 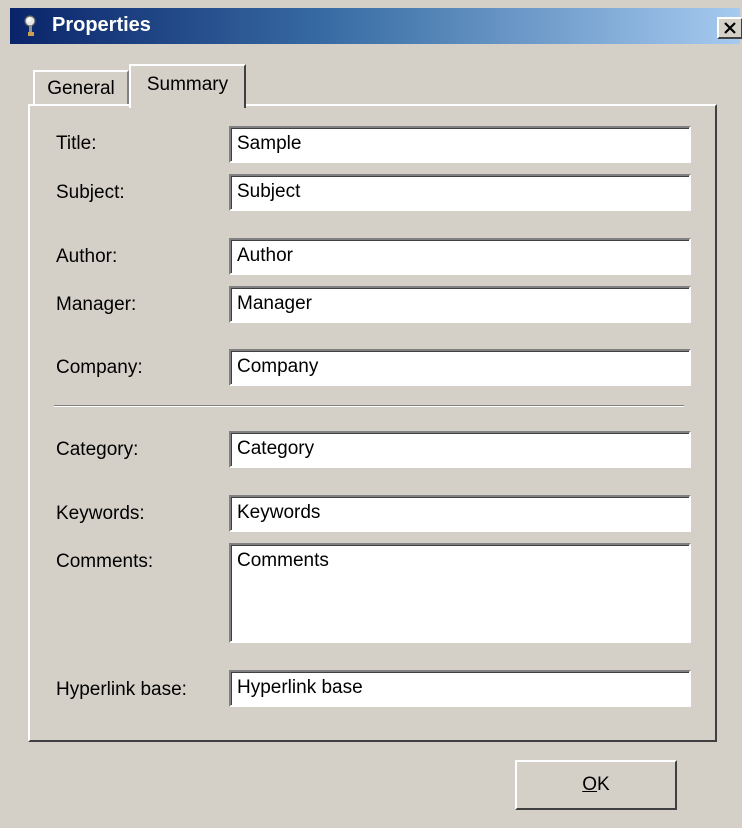 I want to click on tab-general: General, so click(x=81, y=87).